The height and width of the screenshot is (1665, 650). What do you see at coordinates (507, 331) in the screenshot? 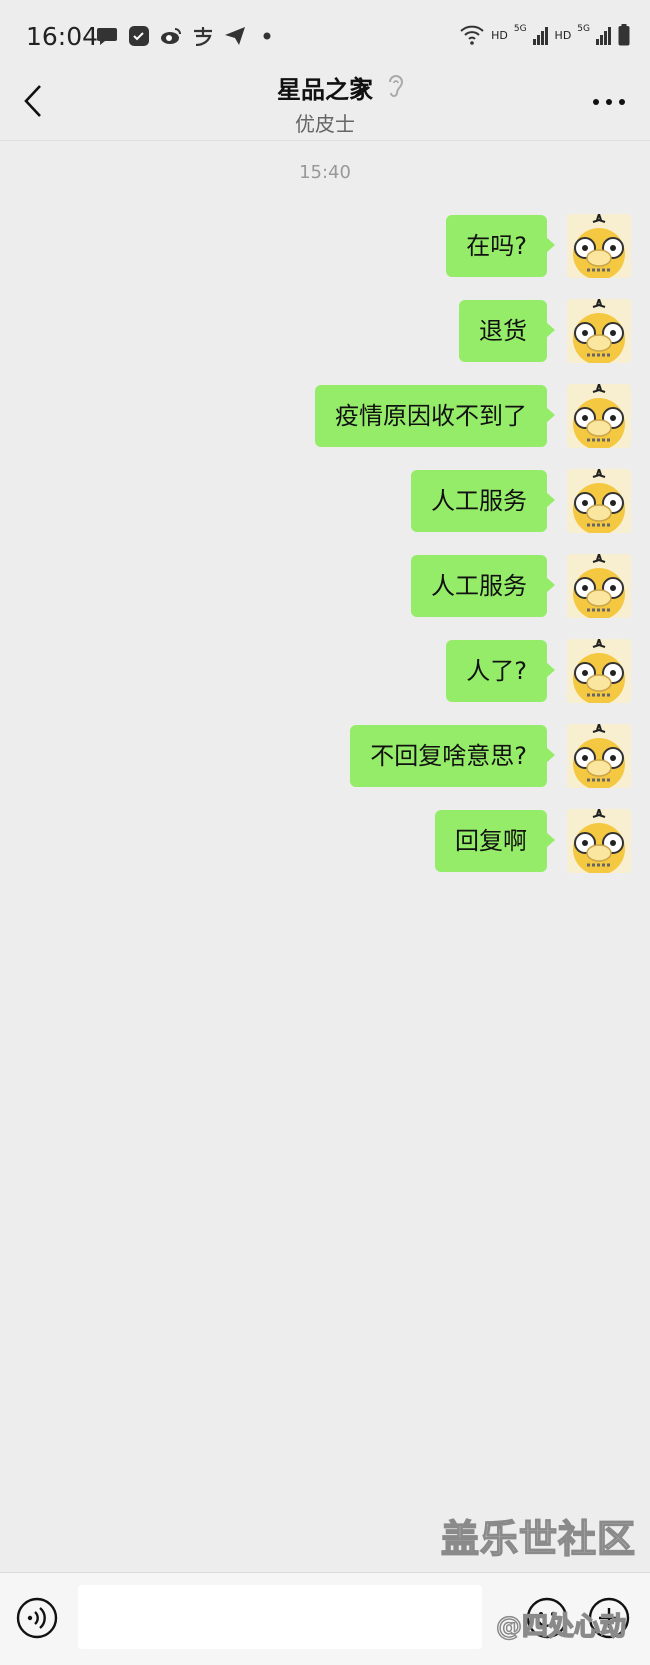
I see `message-bubble: 退货` at bounding box center [507, 331].